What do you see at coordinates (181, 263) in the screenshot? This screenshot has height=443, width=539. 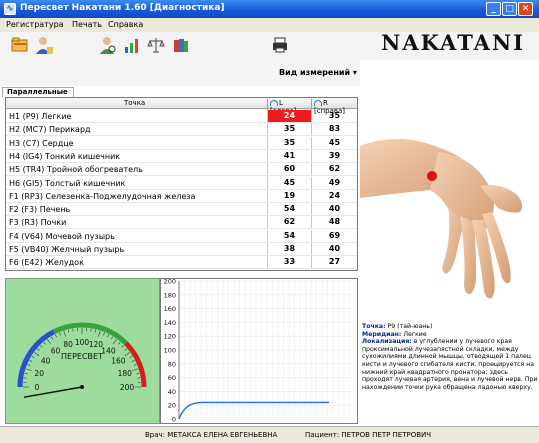 I see `table-row: F6 (E42) Желудок 33 27` at bounding box center [181, 263].